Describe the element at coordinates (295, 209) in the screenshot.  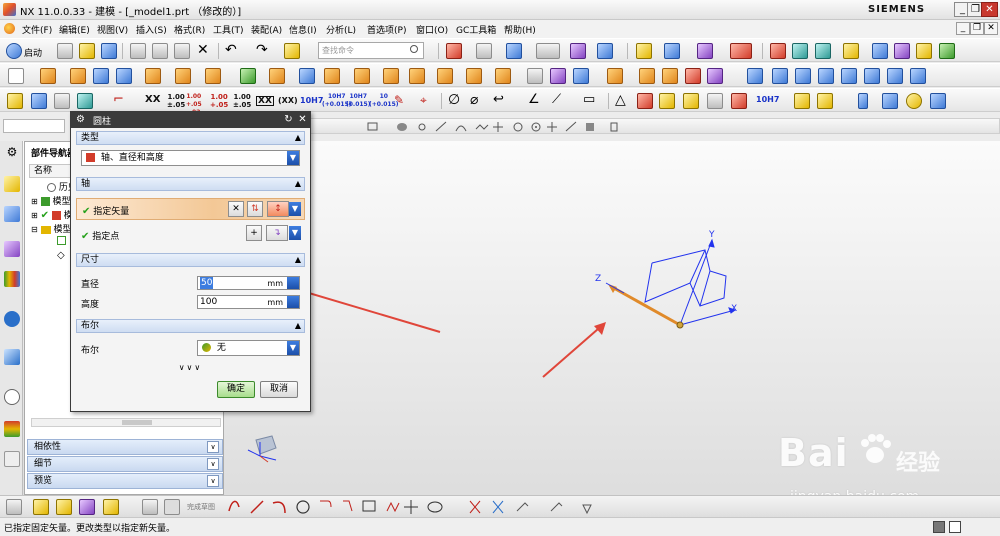
I see `vector-dropdown-icon: ▼` at that location.